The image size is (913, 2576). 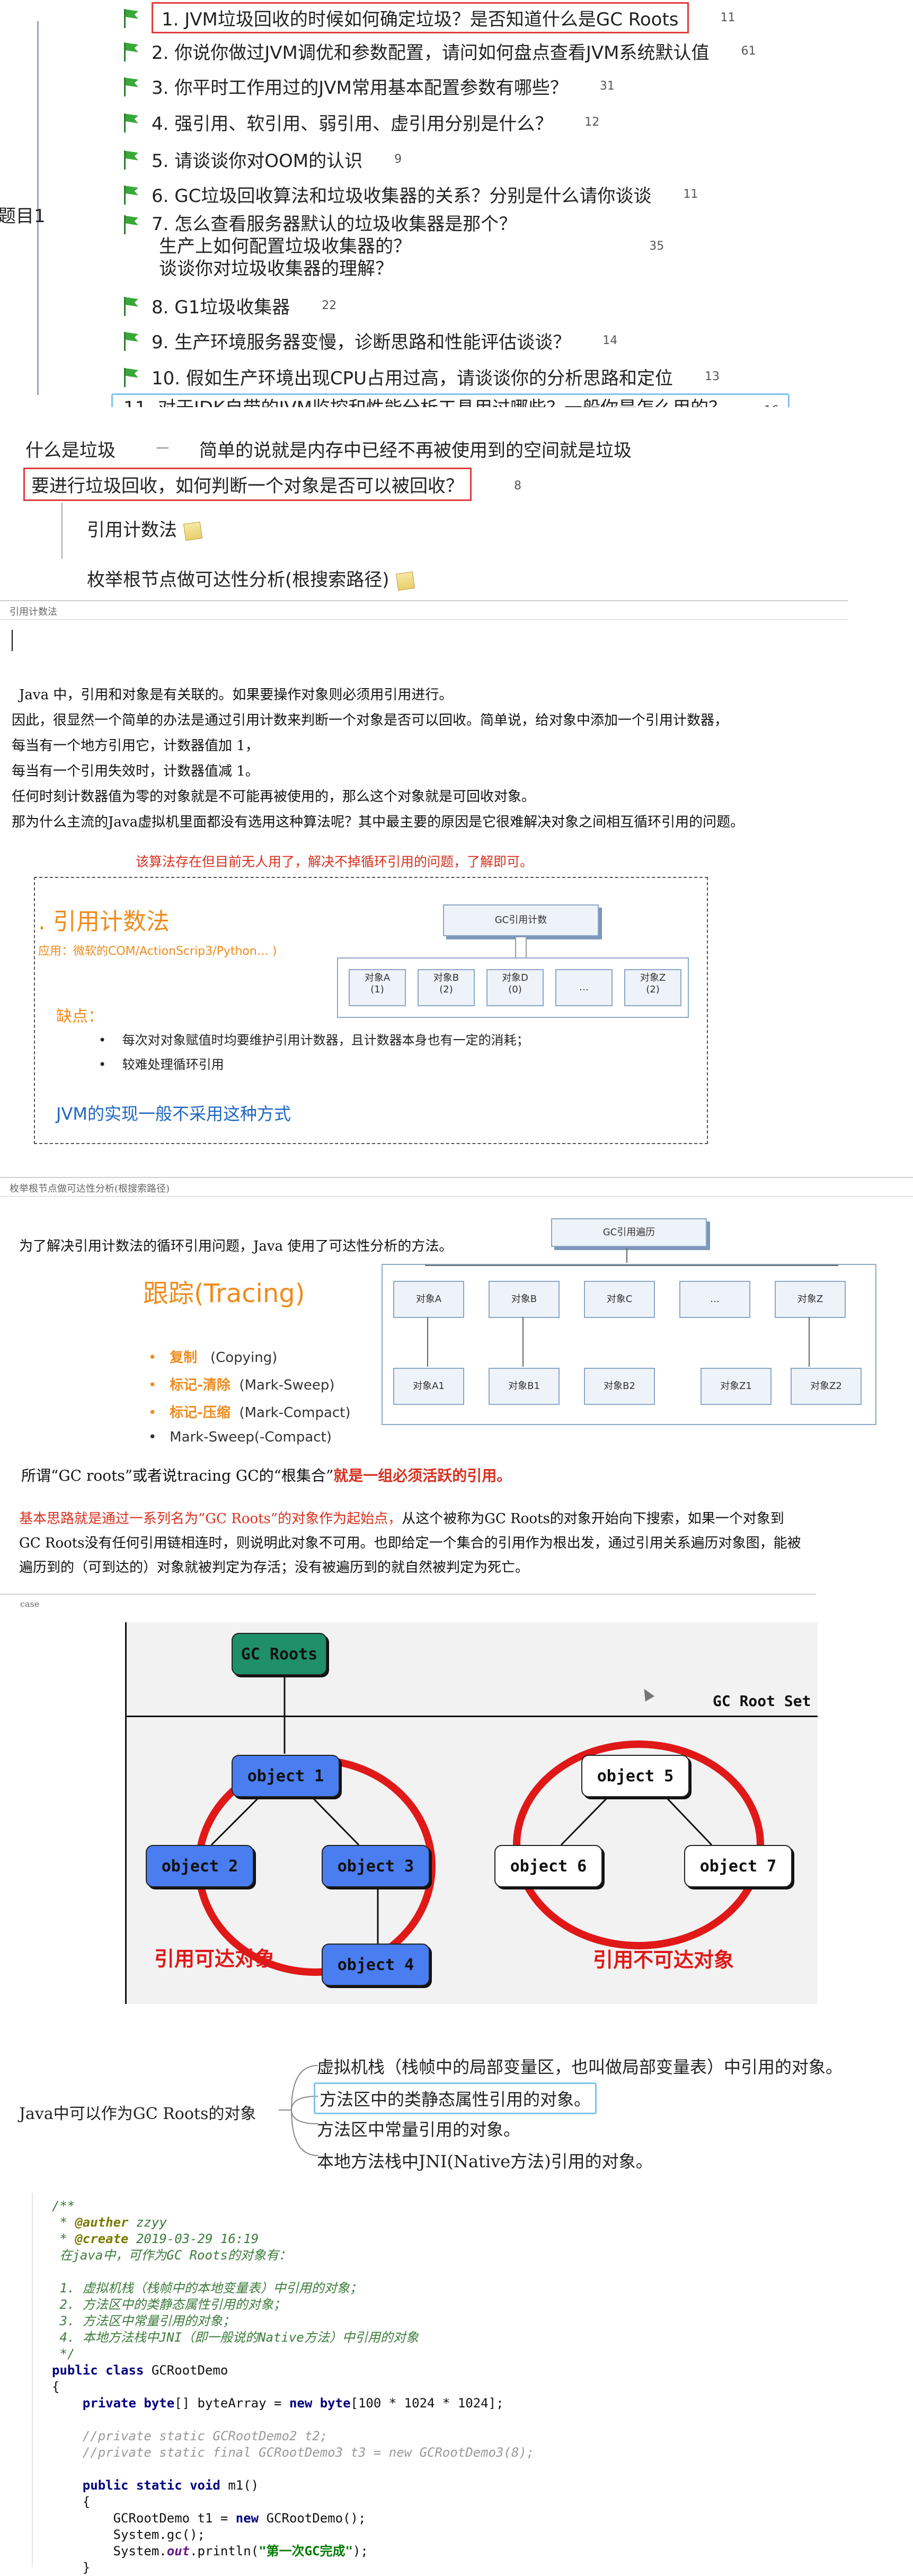 I want to click on ref-count-node: 引用计数法, so click(x=145, y=528).